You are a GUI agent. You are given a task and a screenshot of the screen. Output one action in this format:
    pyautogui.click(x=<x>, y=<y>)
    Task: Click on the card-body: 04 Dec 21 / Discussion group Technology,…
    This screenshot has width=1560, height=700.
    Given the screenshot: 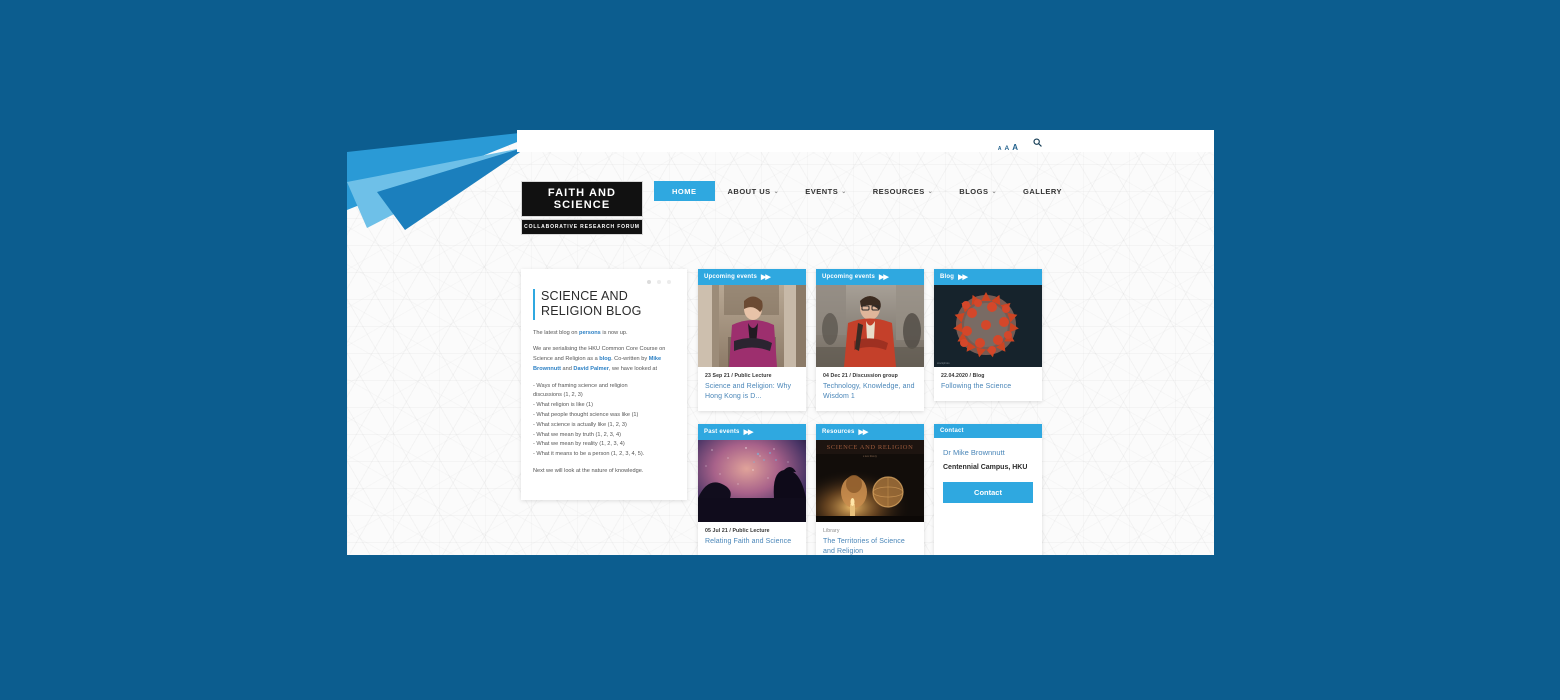 What is the action you would take?
    pyautogui.click(x=870, y=389)
    